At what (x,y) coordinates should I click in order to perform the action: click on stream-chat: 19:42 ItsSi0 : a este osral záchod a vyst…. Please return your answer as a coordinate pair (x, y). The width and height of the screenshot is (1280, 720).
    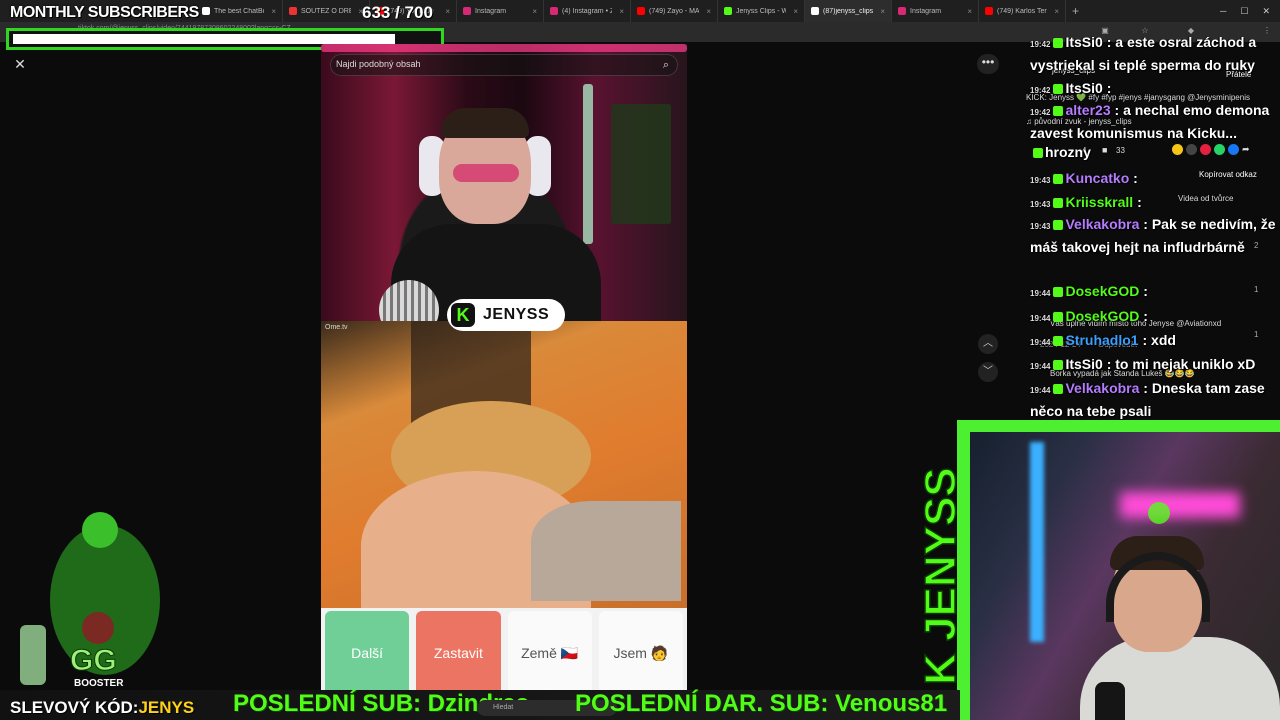
    Looking at the image, I should click on (1152, 225).